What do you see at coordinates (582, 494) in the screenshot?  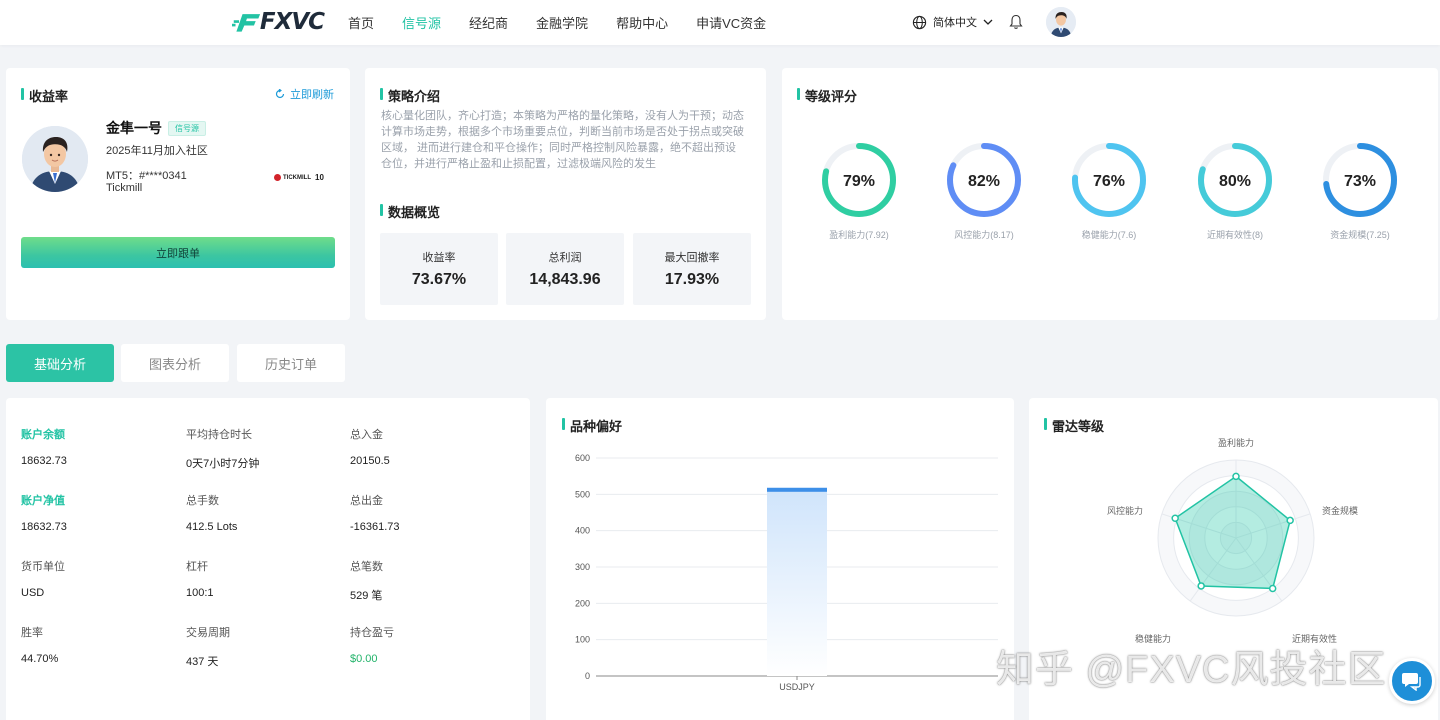 I see `y-tick-label: 500` at bounding box center [582, 494].